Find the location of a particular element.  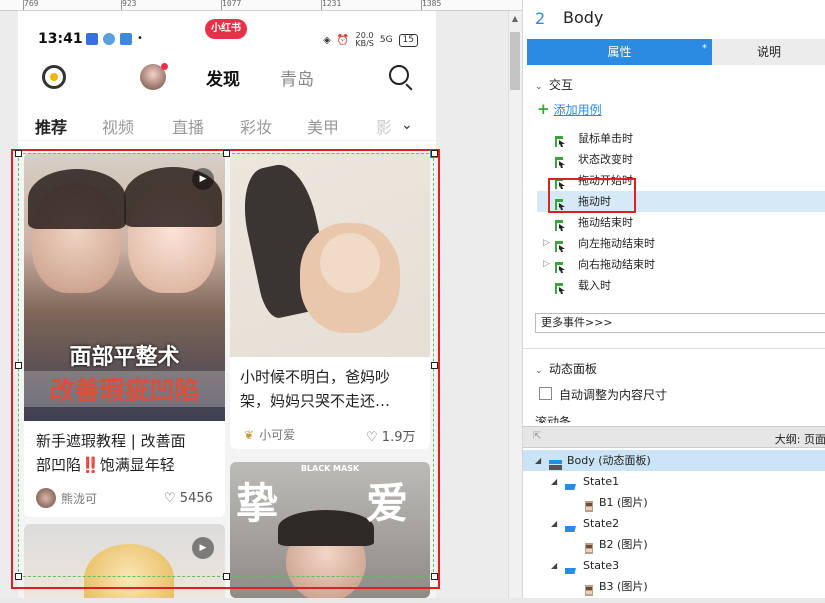

scroll-up-icon: ▲ is located at coordinates (515, 20).